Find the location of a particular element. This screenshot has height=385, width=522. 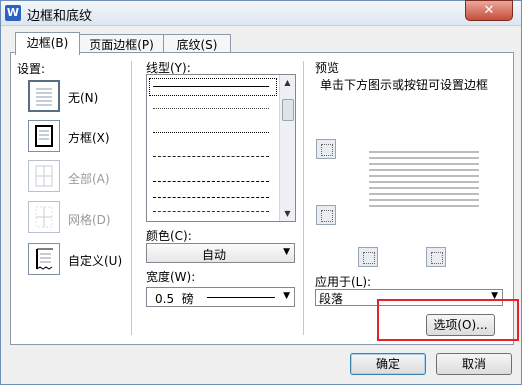

highlight-annotation is located at coordinates (448, 320).